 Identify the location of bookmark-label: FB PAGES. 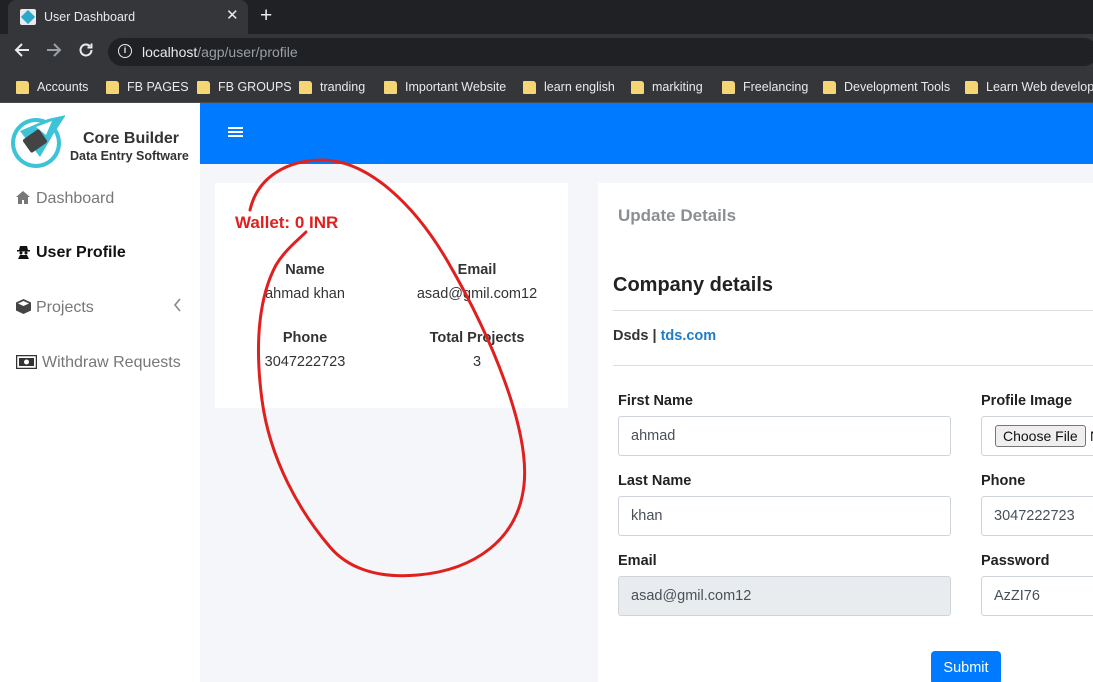
(158, 87).